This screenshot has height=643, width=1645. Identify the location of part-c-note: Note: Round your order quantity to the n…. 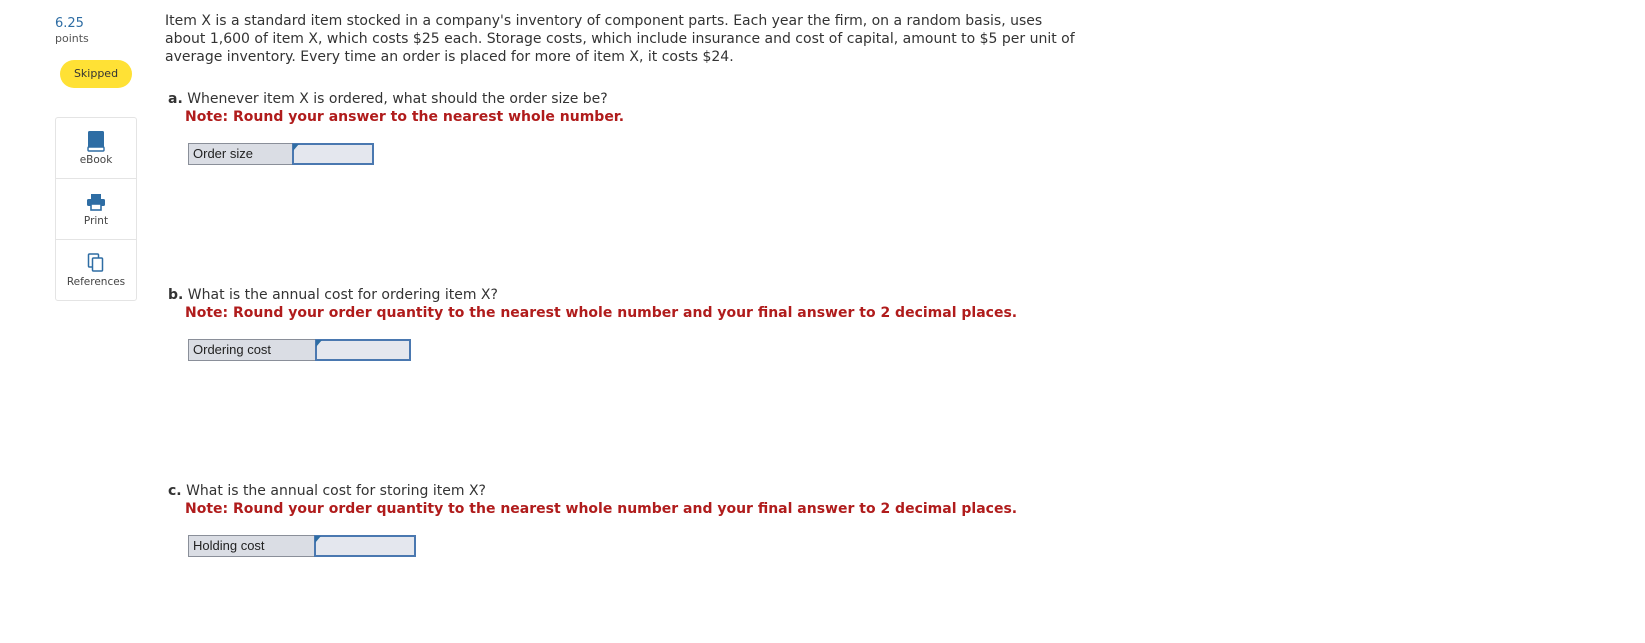
(601, 509).